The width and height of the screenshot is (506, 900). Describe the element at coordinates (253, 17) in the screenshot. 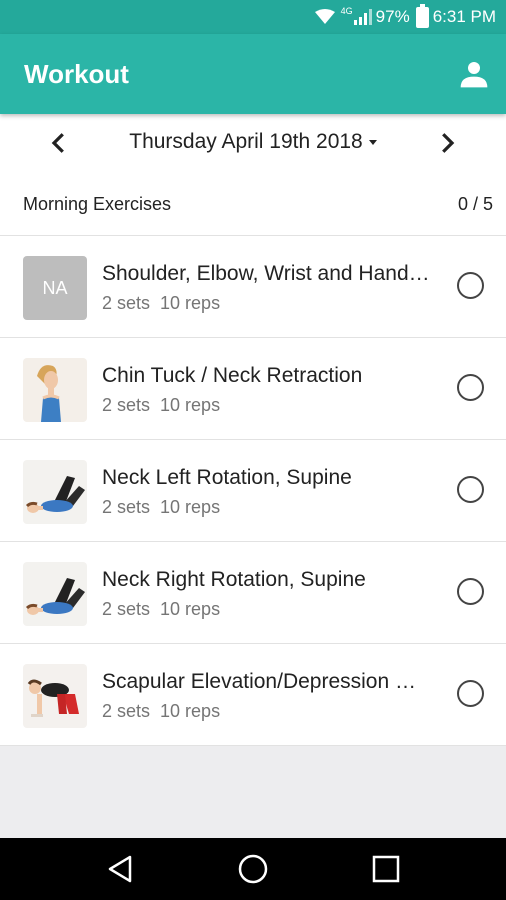

I see `status-bar: 4G 97% 6:31 PM` at that location.